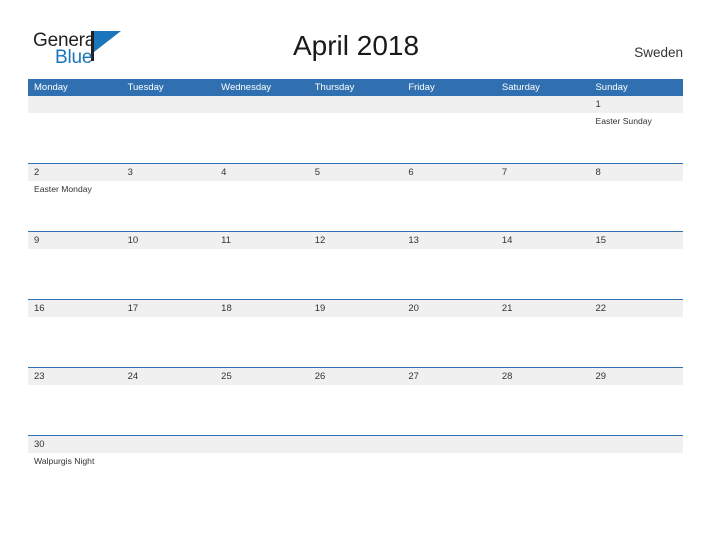 Image resolution: width=712 pixels, height=550 pixels. What do you see at coordinates (543, 172) in the screenshot?
I see `day-number-7: 7` at bounding box center [543, 172].